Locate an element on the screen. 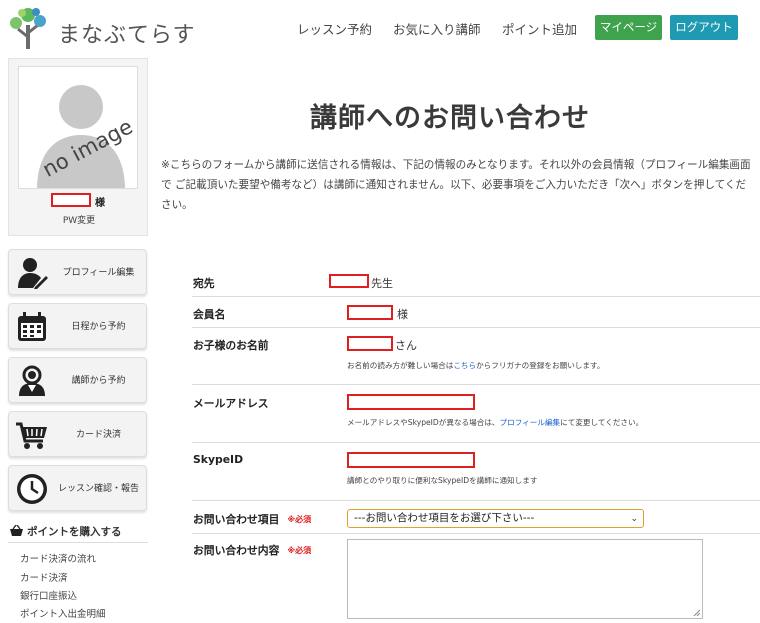  link-card-flow: カード決済の流れ is located at coordinates (58, 558).